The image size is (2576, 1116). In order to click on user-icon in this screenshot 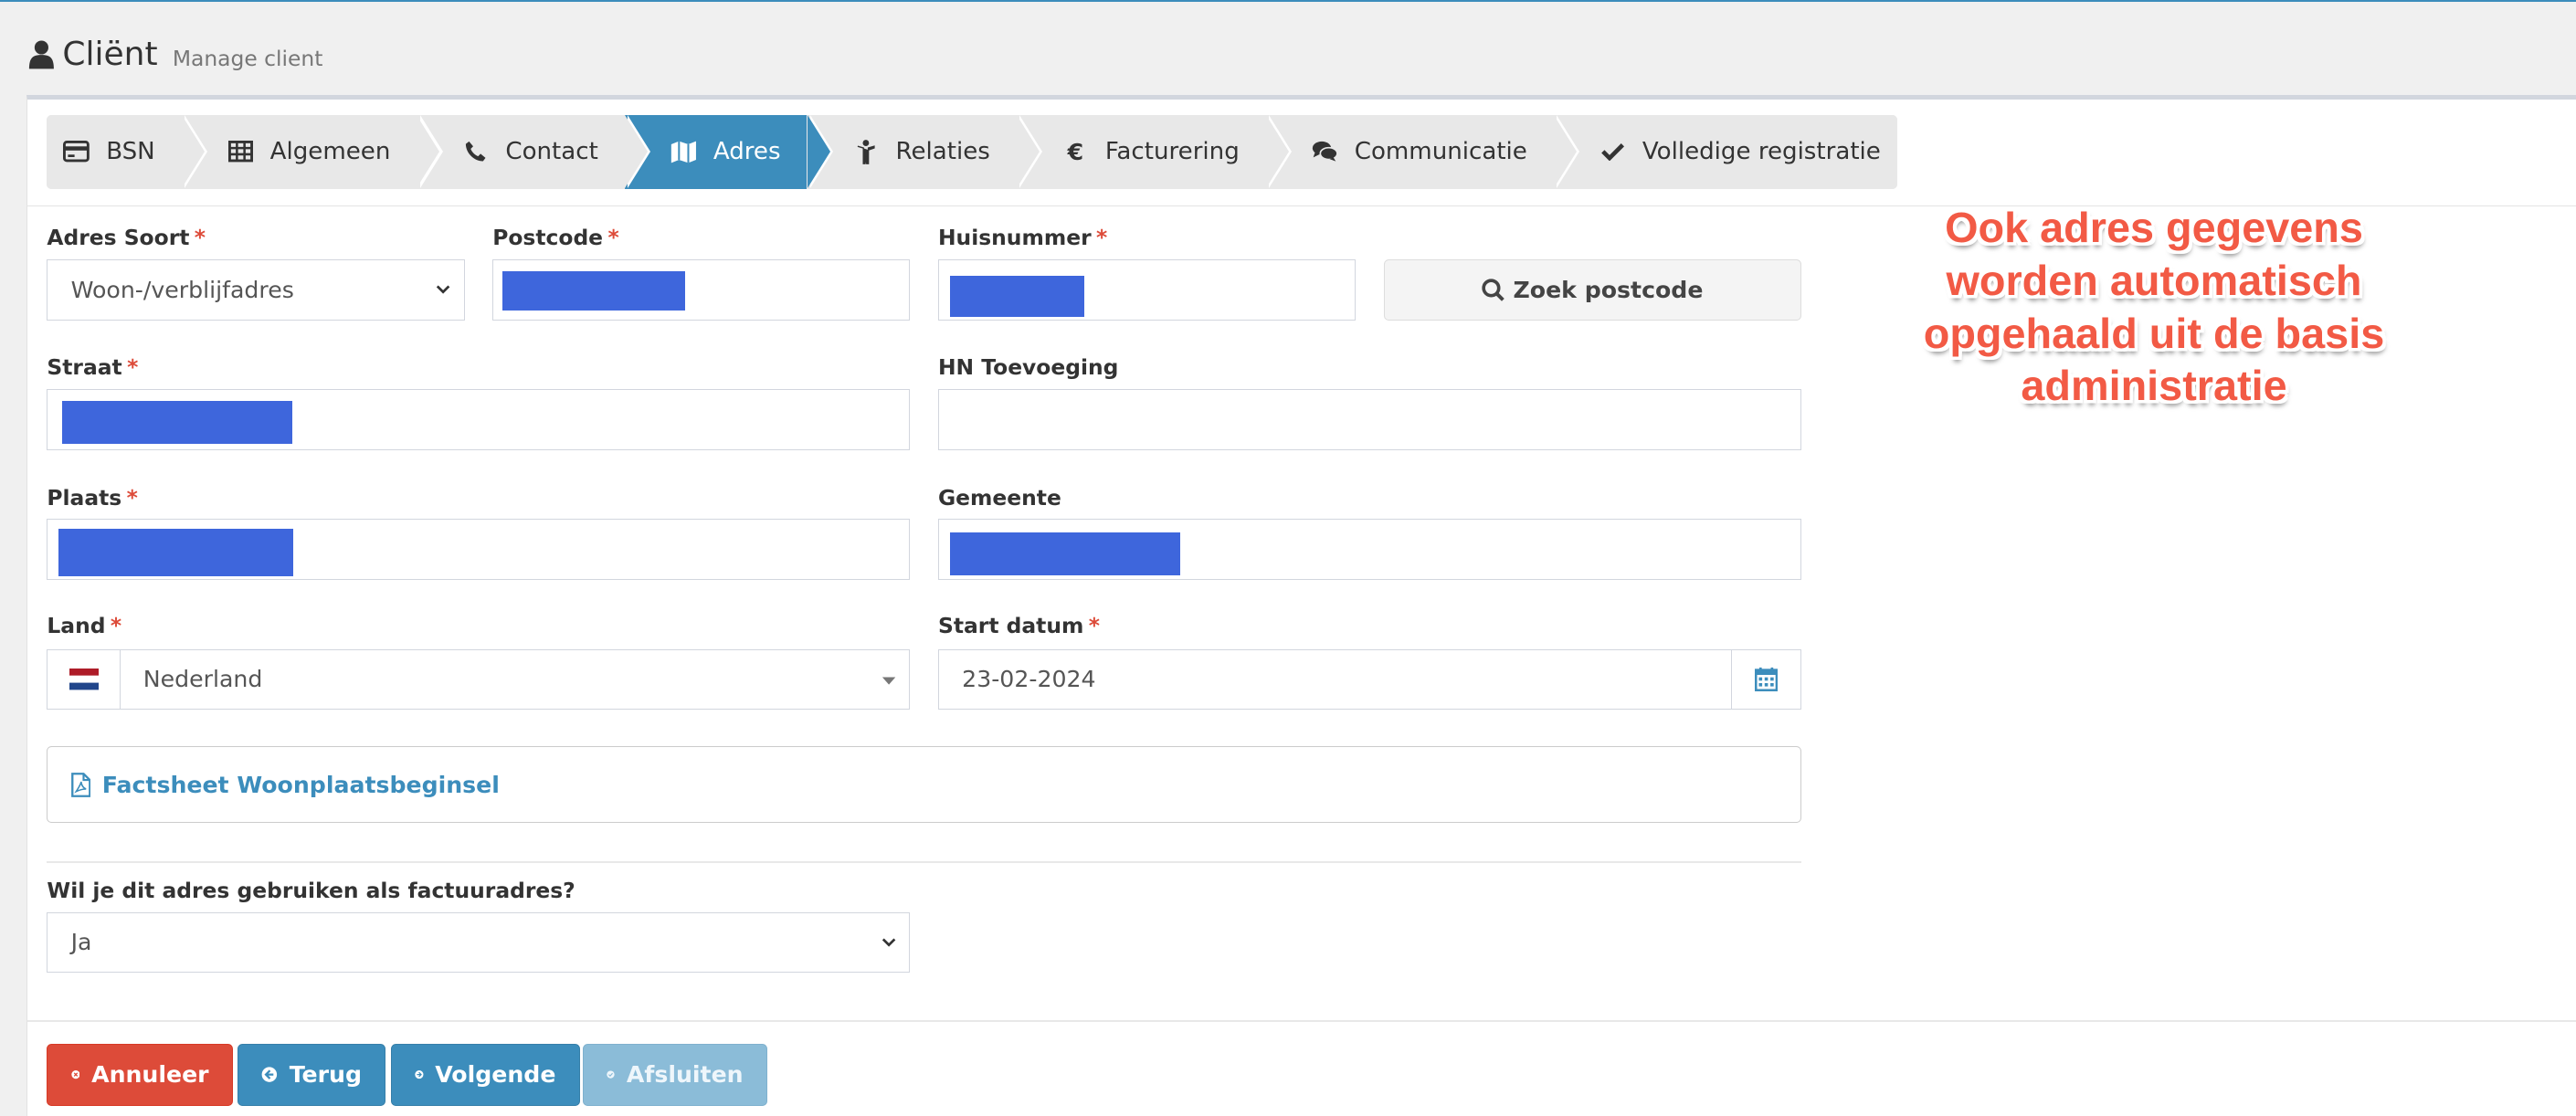, I will do `click(41, 55)`.